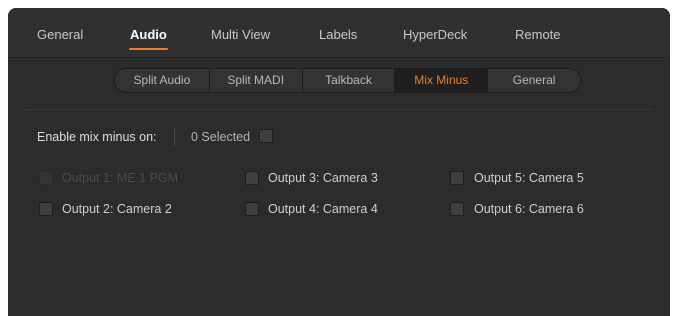 The width and height of the screenshot is (678, 316). Describe the element at coordinates (534, 80) in the screenshot. I see `subtab-general: General` at that location.